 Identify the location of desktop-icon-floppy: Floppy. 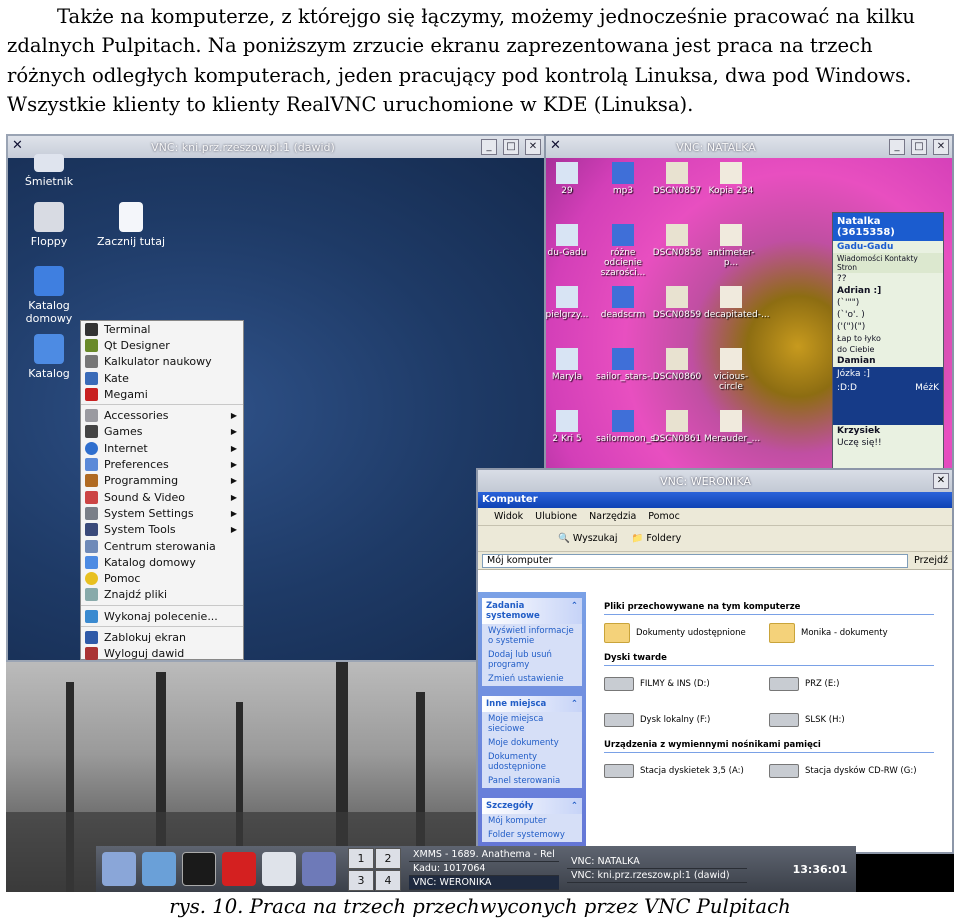
(49, 225).